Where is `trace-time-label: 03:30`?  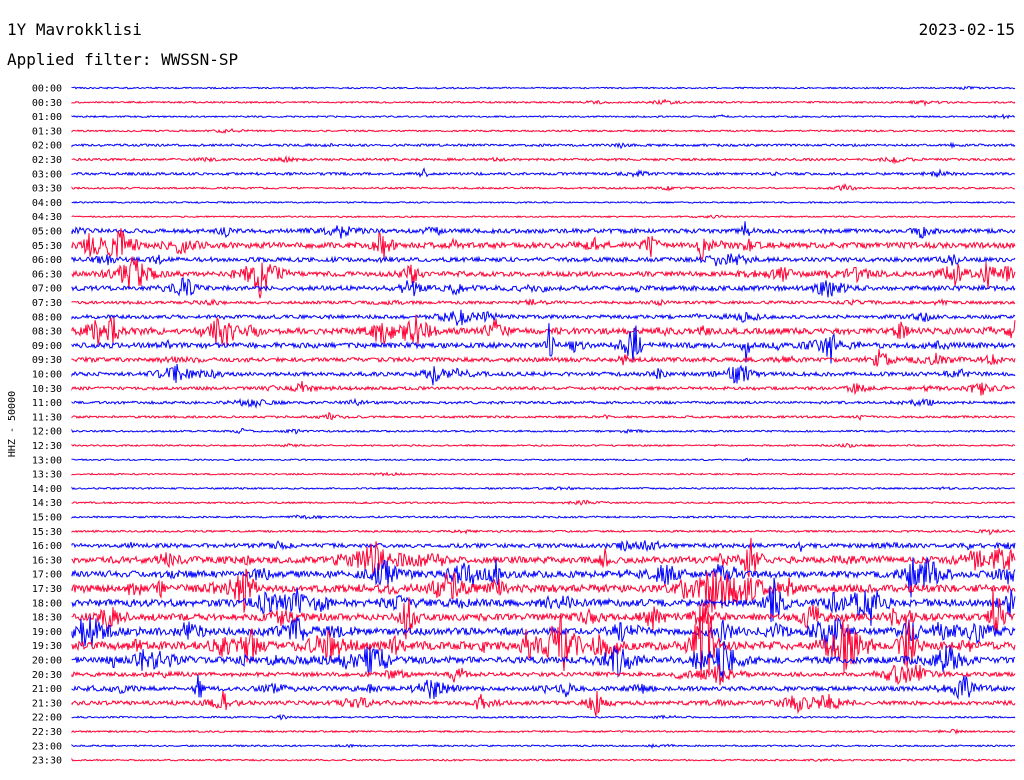
trace-time-label: 03:30 is located at coordinates (47, 189).